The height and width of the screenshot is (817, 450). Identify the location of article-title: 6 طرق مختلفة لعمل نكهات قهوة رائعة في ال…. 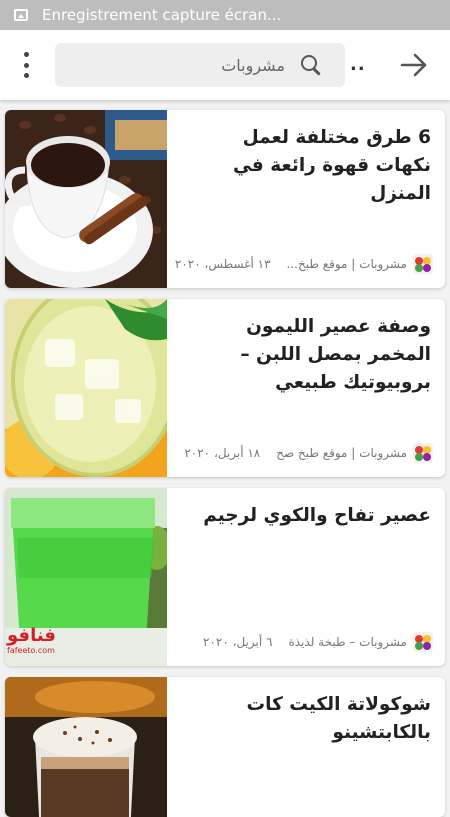
(306, 166).